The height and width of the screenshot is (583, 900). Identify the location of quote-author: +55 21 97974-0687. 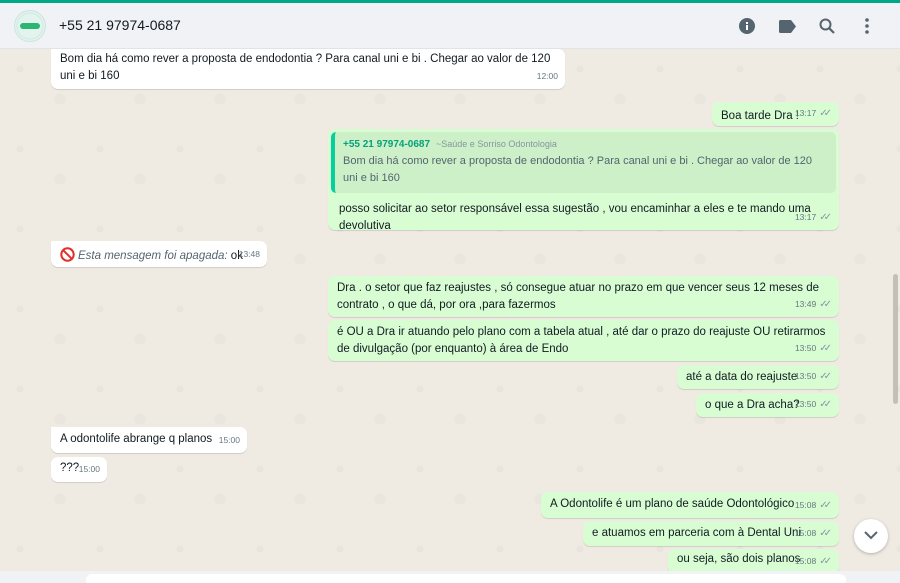
(387, 144).